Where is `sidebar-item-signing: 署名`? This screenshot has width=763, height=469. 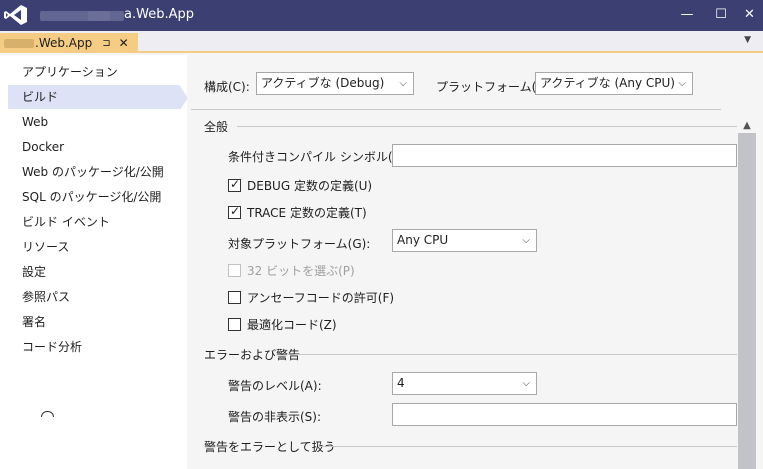
sidebar-item-signing: 署名 is located at coordinates (94, 322).